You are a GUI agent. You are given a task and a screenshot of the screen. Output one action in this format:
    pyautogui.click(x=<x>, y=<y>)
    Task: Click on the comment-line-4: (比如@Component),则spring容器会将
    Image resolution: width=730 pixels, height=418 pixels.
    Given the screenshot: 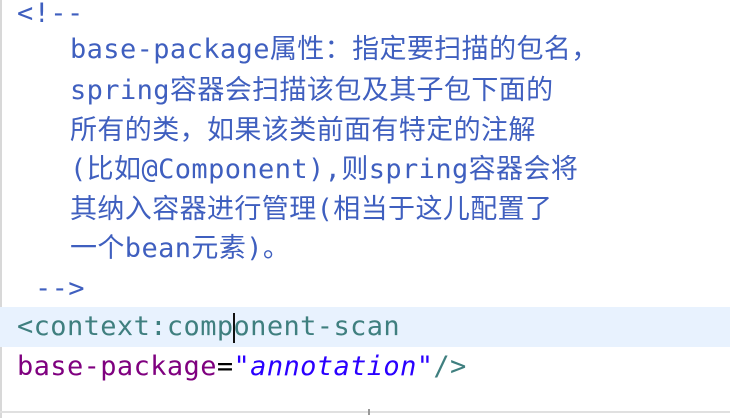 What is the action you would take?
    pyautogui.click(x=324, y=169)
    